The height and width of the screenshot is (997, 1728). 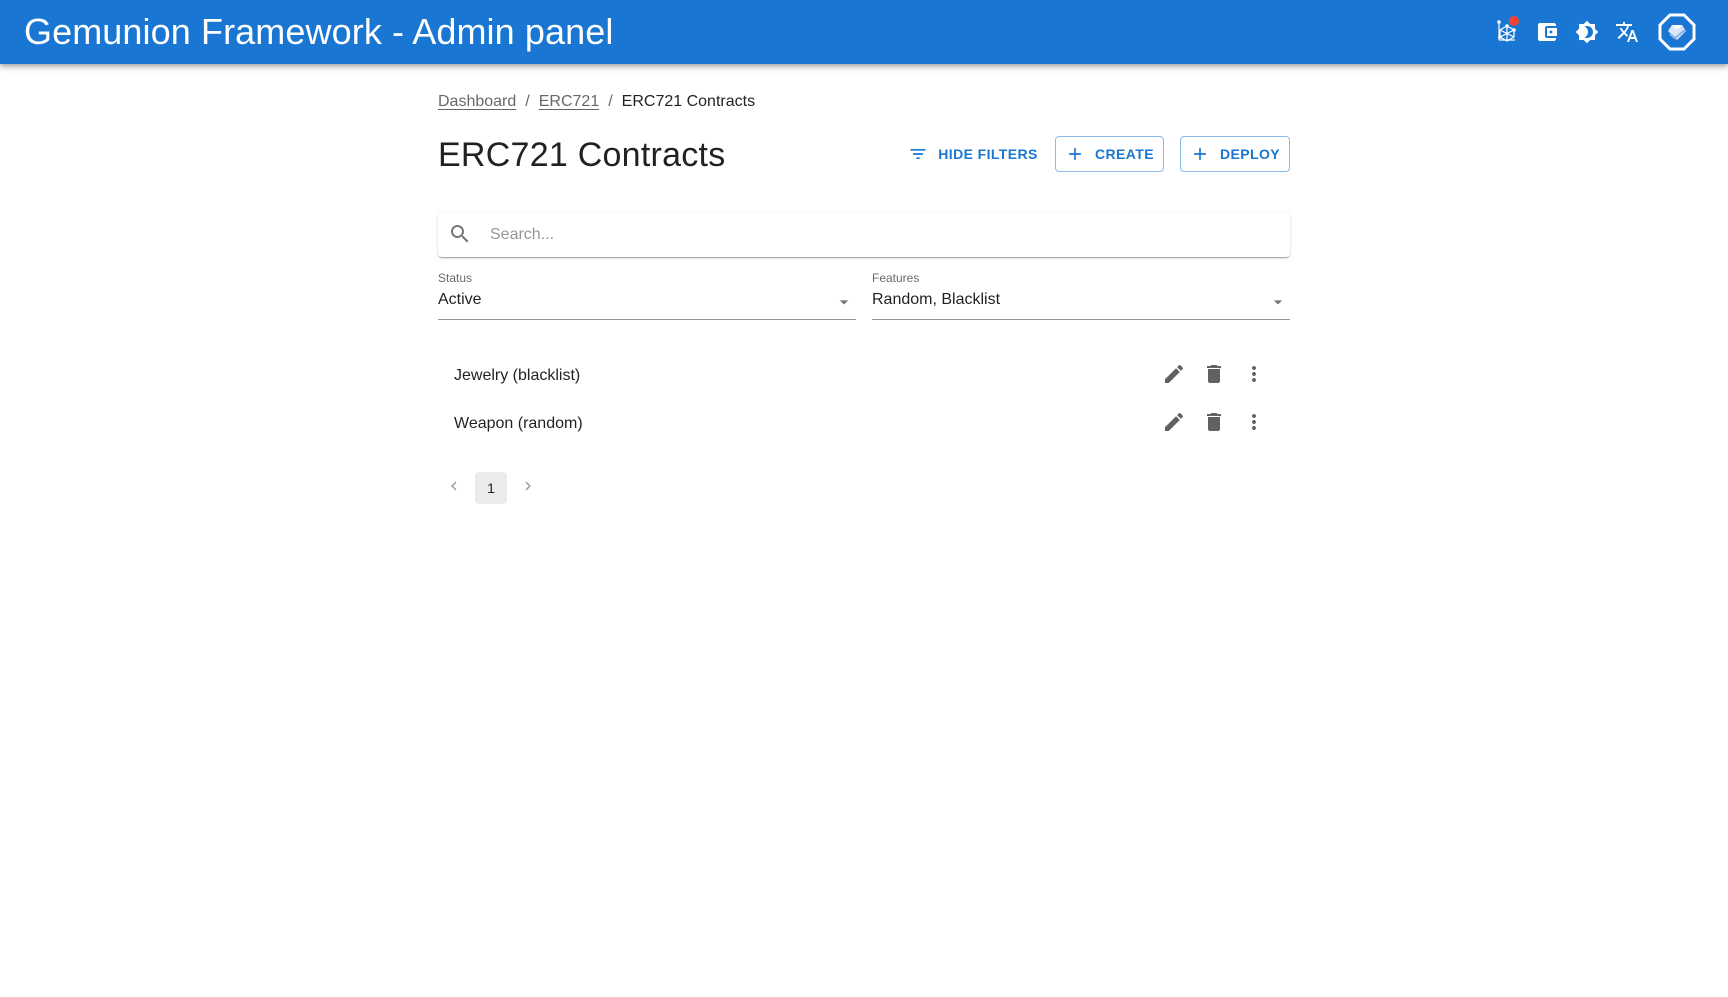 What do you see at coordinates (918, 154) in the screenshot?
I see `filter-list-icon` at bounding box center [918, 154].